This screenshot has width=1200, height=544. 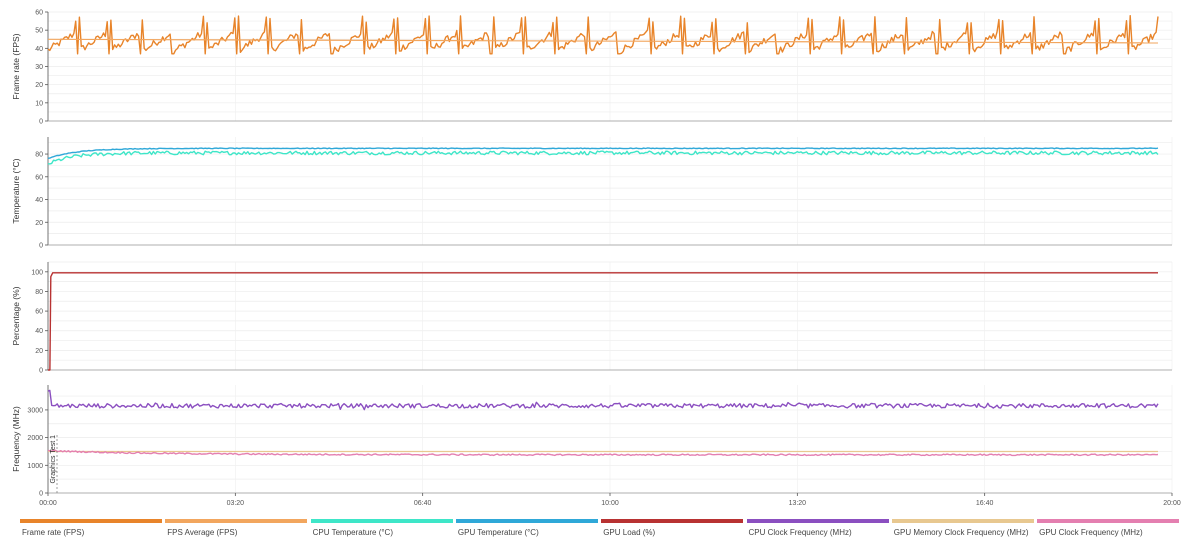 What do you see at coordinates (202, 532) in the screenshot?
I see `legend-label: FPS Average (FPS)` at bounding box center [202, 532].